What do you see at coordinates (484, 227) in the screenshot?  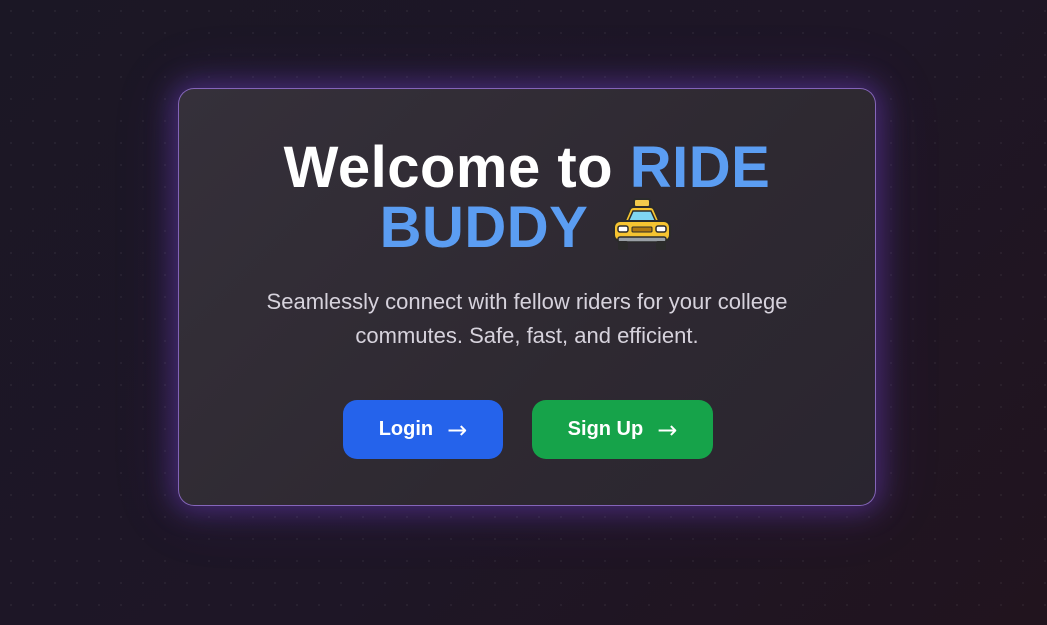 I see `title-brand-buddy: BUDDY` at bounding box center [484, 227].